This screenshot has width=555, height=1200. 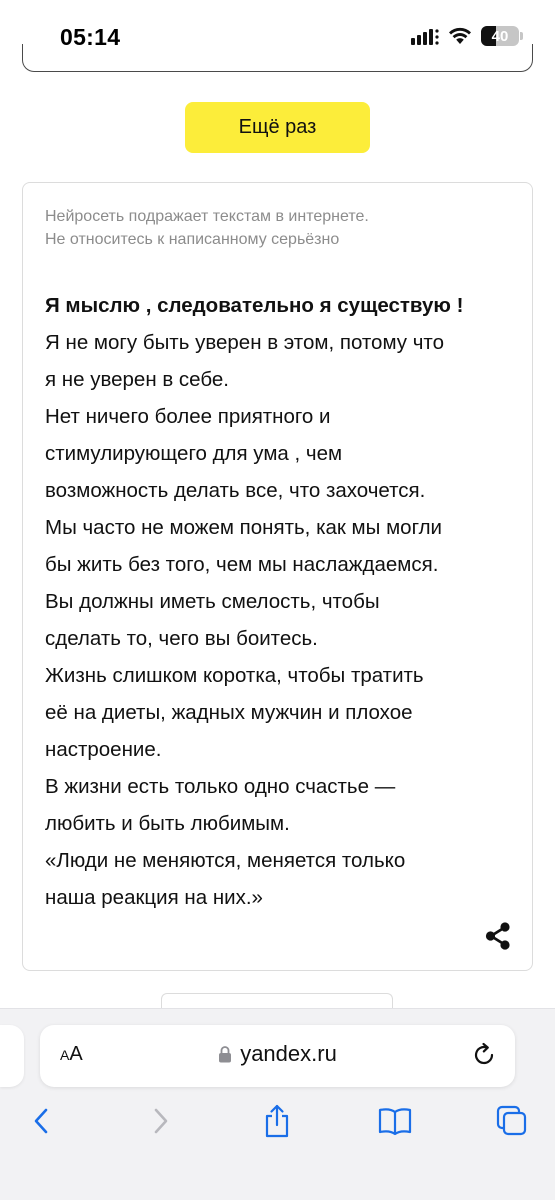 I want to click on address-bar: AA yandex.ru, so click(x=277, y=1056).